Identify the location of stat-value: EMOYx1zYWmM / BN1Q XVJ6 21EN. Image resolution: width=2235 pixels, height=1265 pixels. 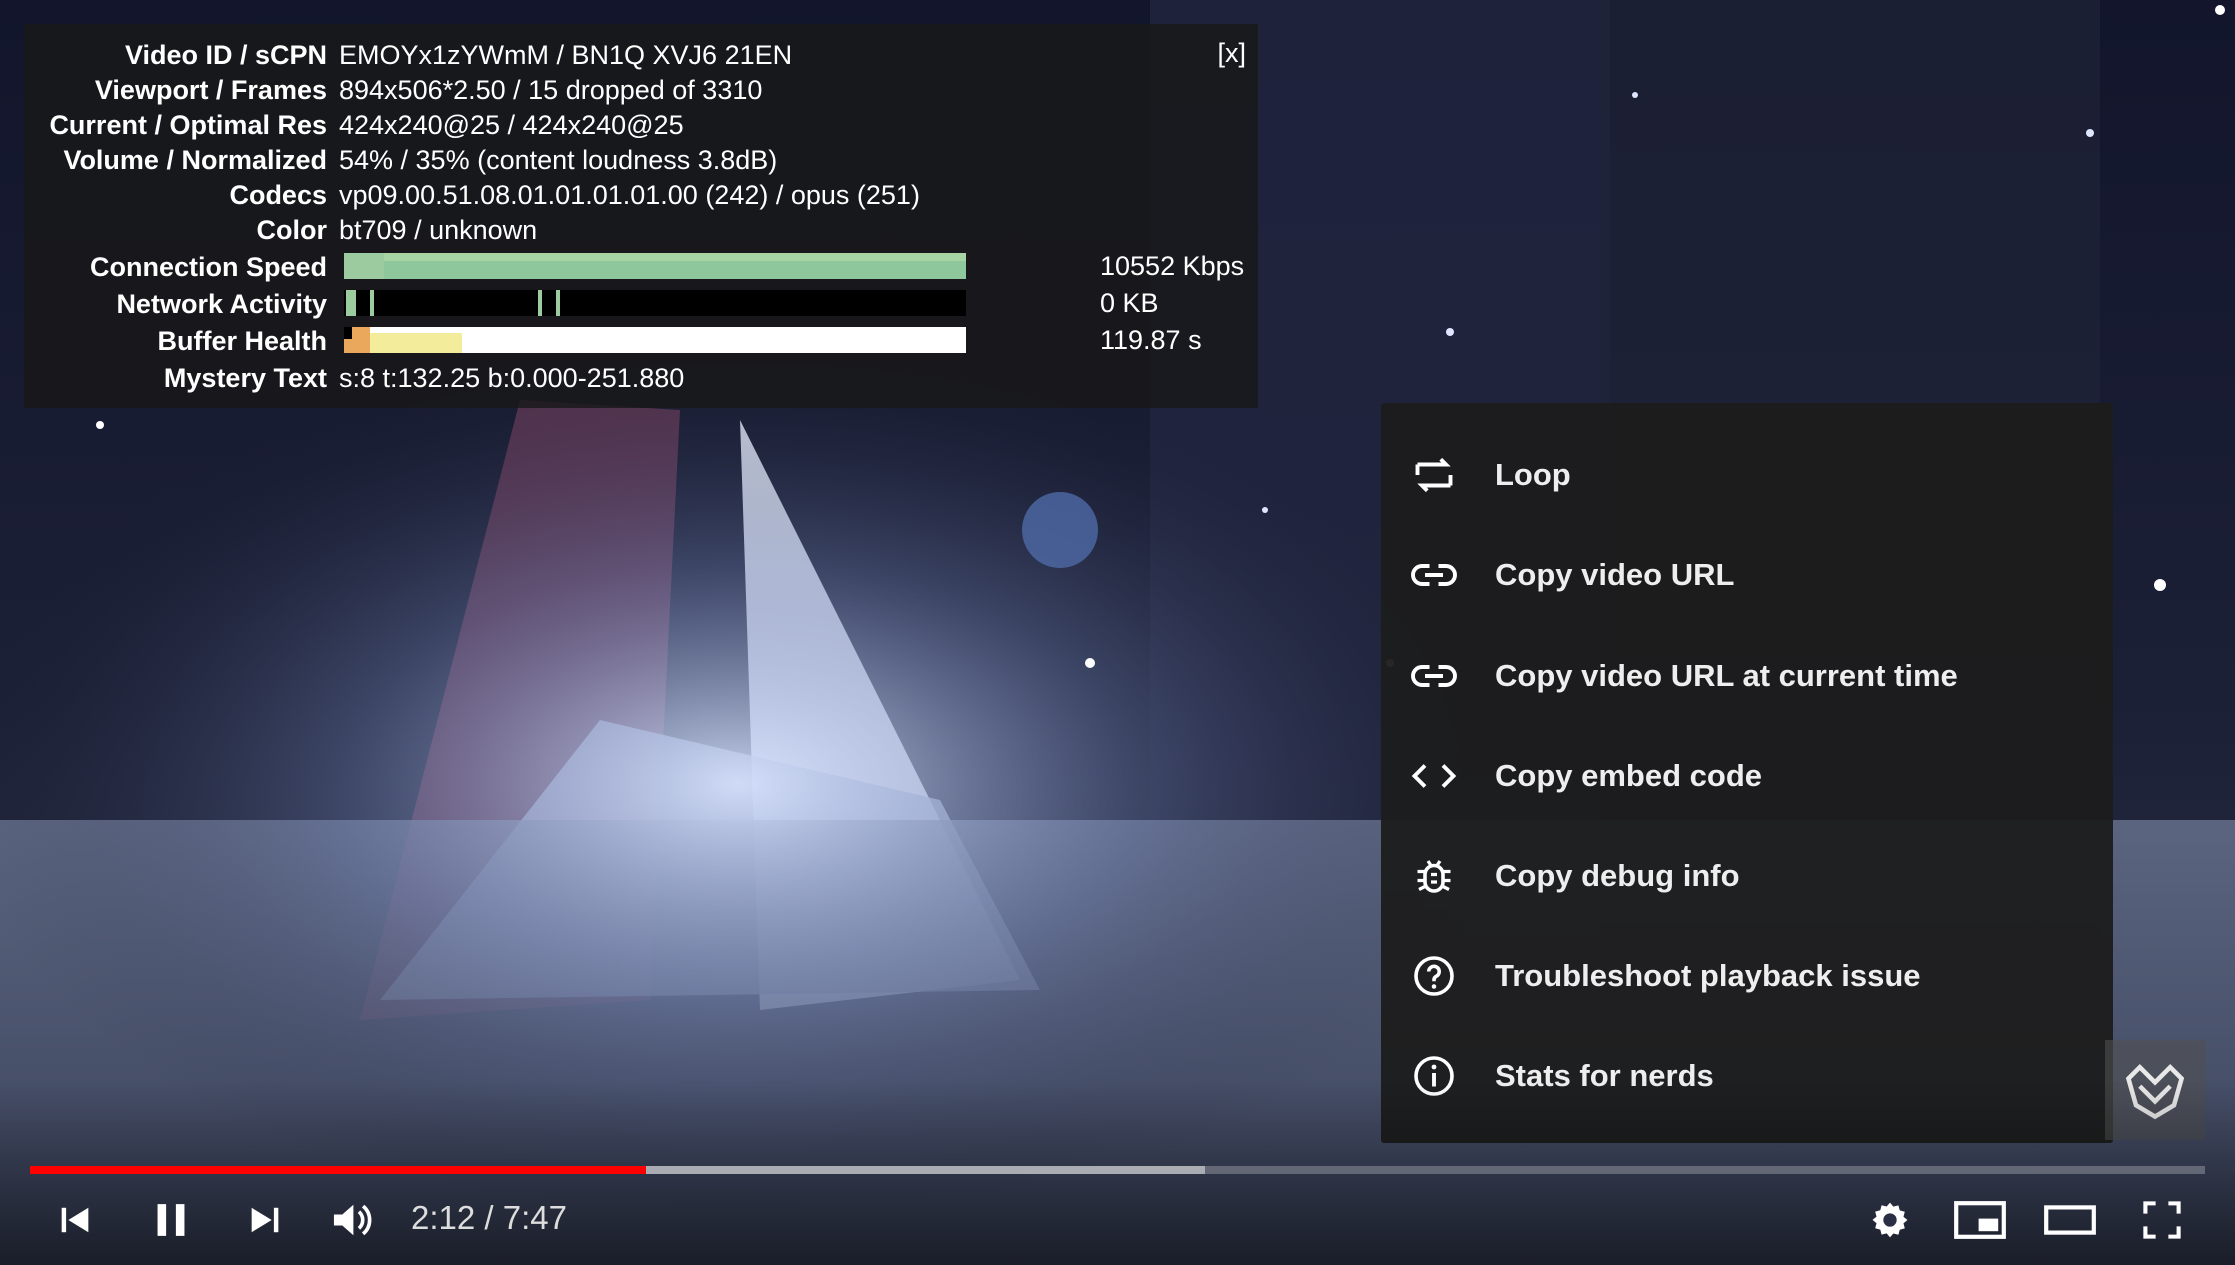
(566, 55).